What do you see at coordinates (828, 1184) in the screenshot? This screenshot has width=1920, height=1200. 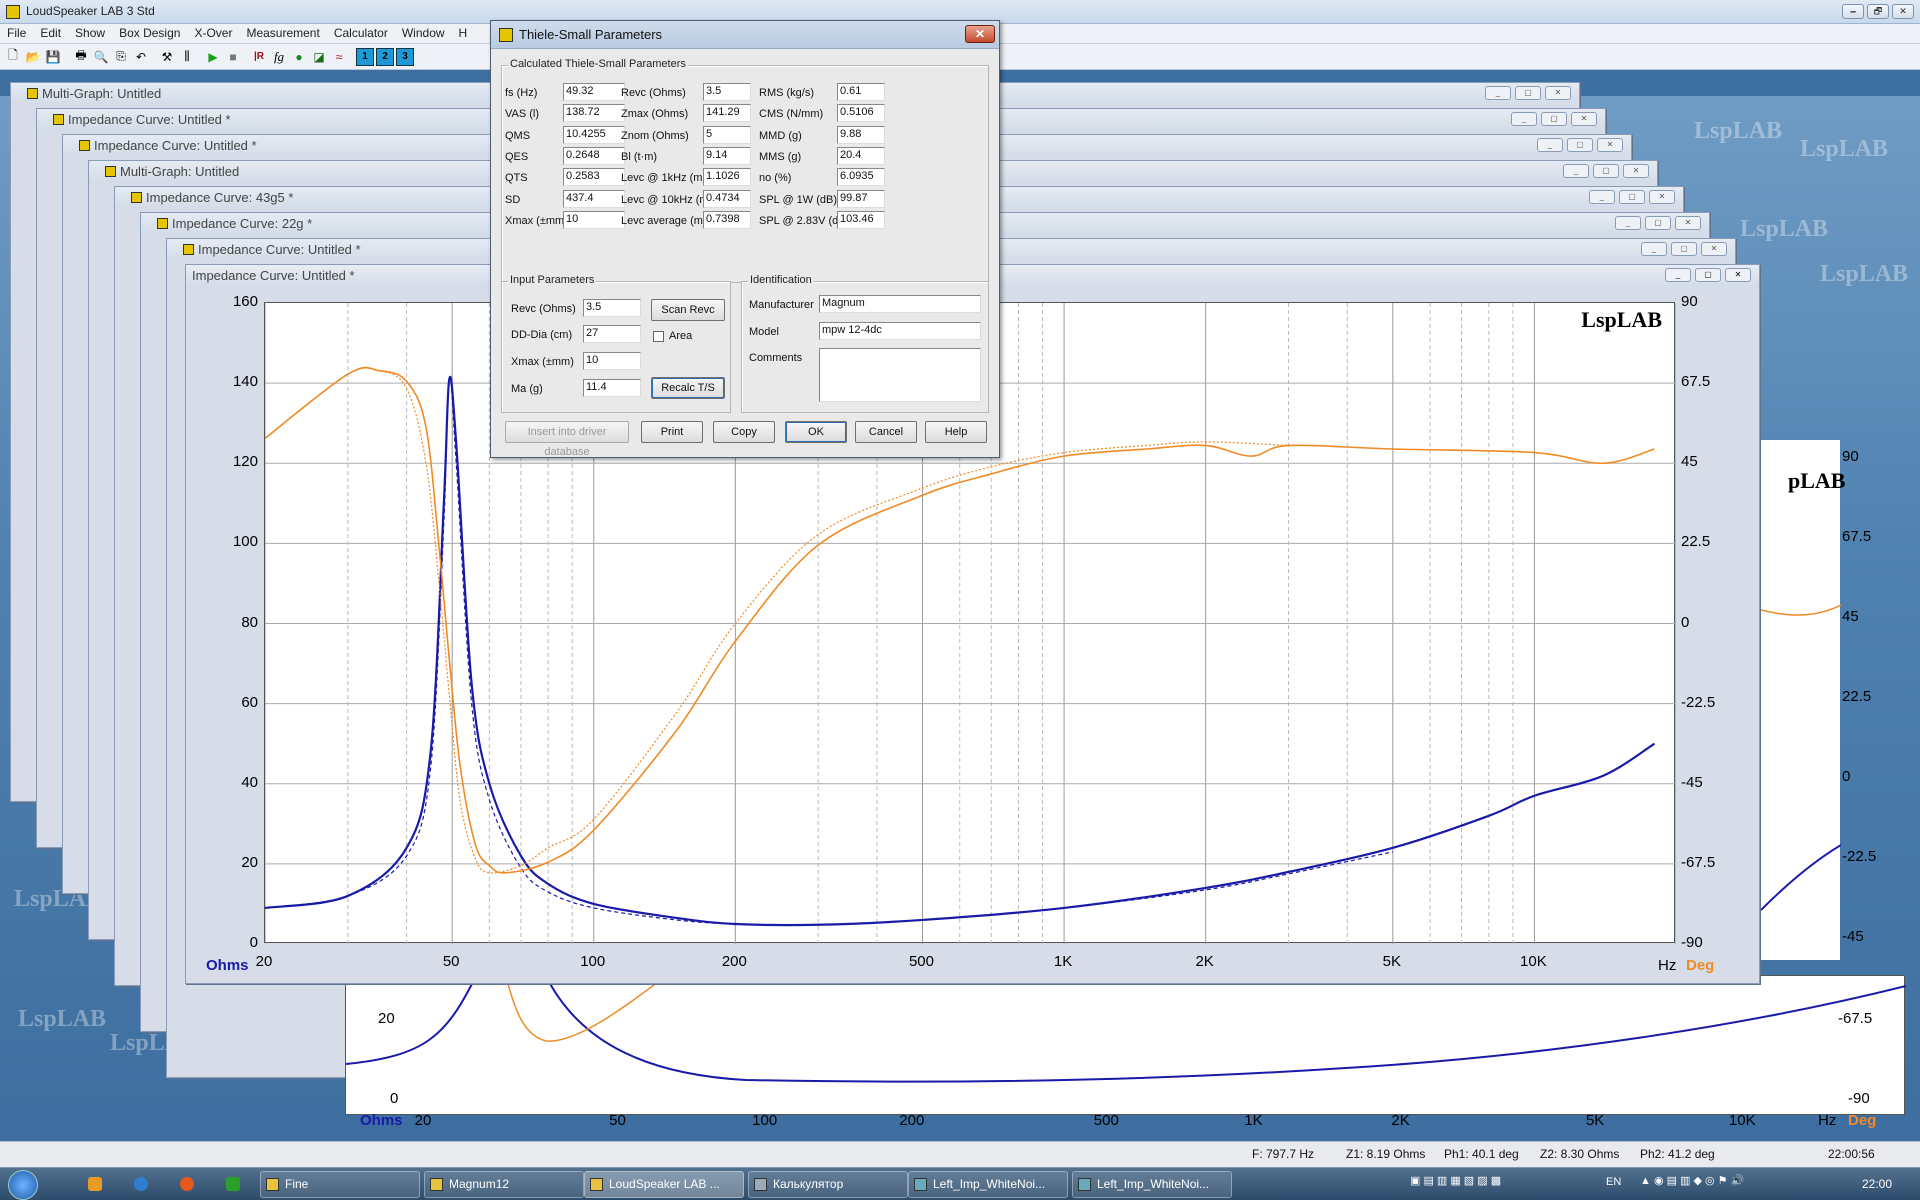 I see `taskbar-item-calculator: Калькулятор` at bounding box center [828, 1184].